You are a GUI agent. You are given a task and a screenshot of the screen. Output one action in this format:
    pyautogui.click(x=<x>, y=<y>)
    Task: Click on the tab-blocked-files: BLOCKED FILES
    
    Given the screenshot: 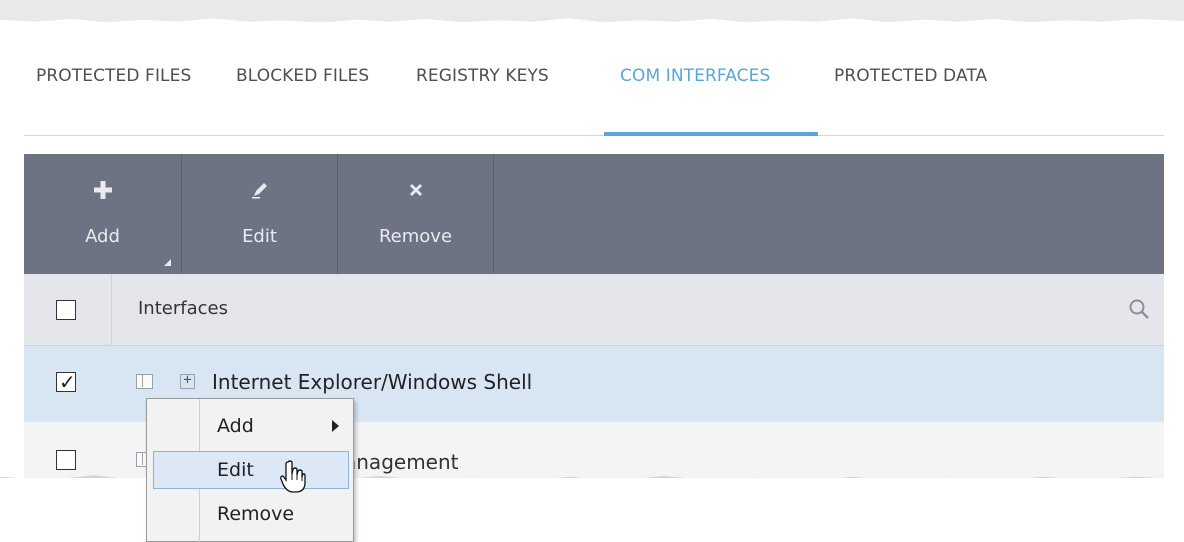 What is the action you would take?
    pyautogui.click(x=302, y=76)
    